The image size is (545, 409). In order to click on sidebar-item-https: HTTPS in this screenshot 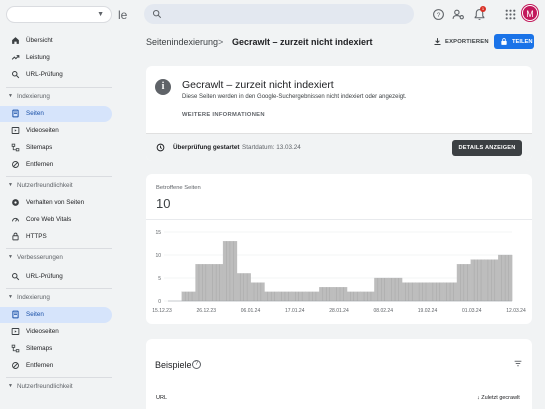, I will do `click(56, 237)`.